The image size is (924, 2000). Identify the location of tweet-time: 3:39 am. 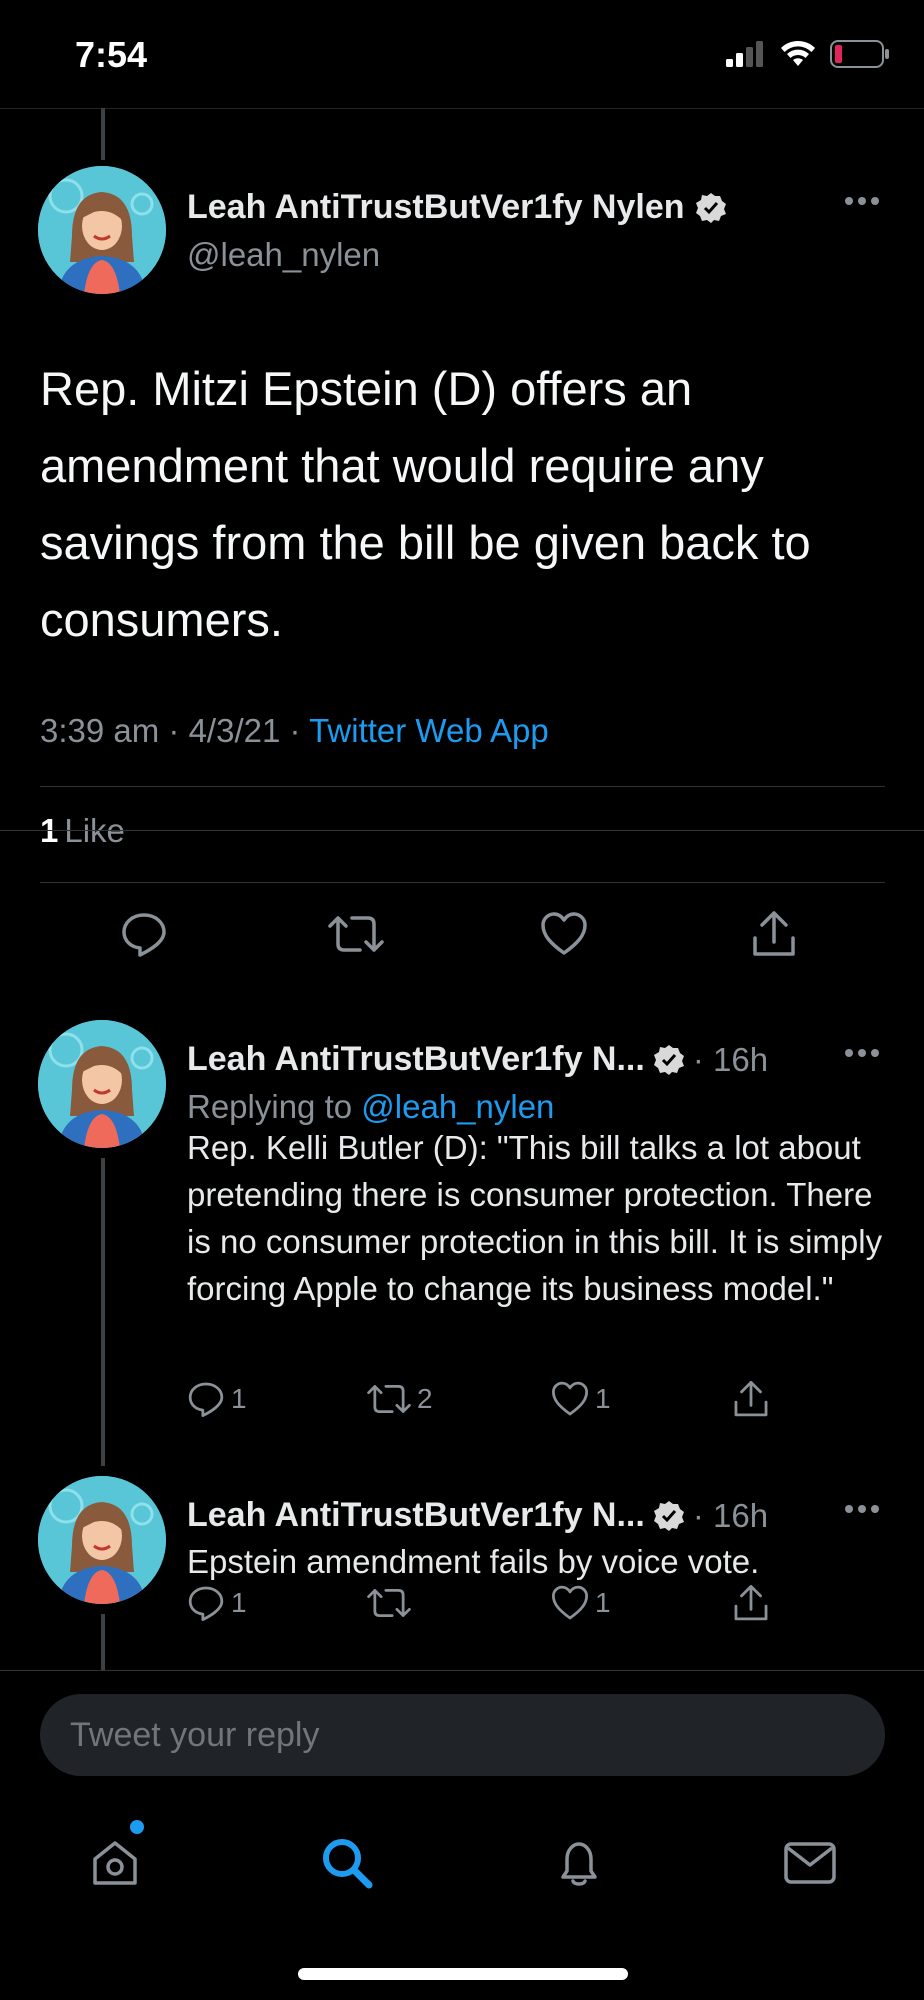
(100, 730).